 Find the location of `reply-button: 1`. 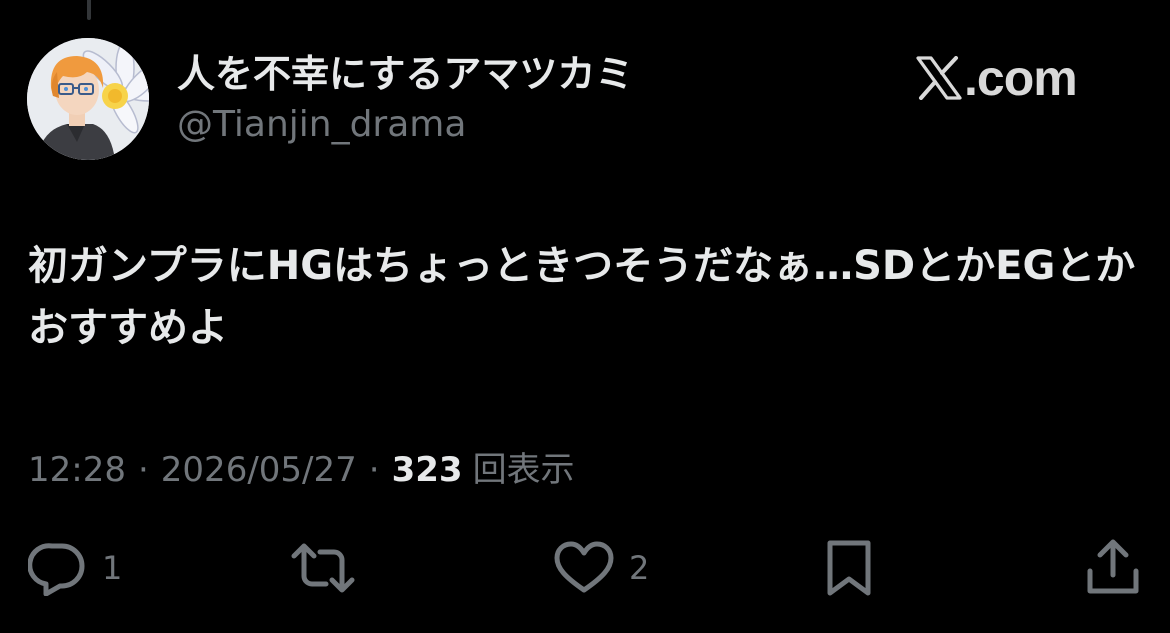

reply-button: 1 is located at coordinates (75, 568).